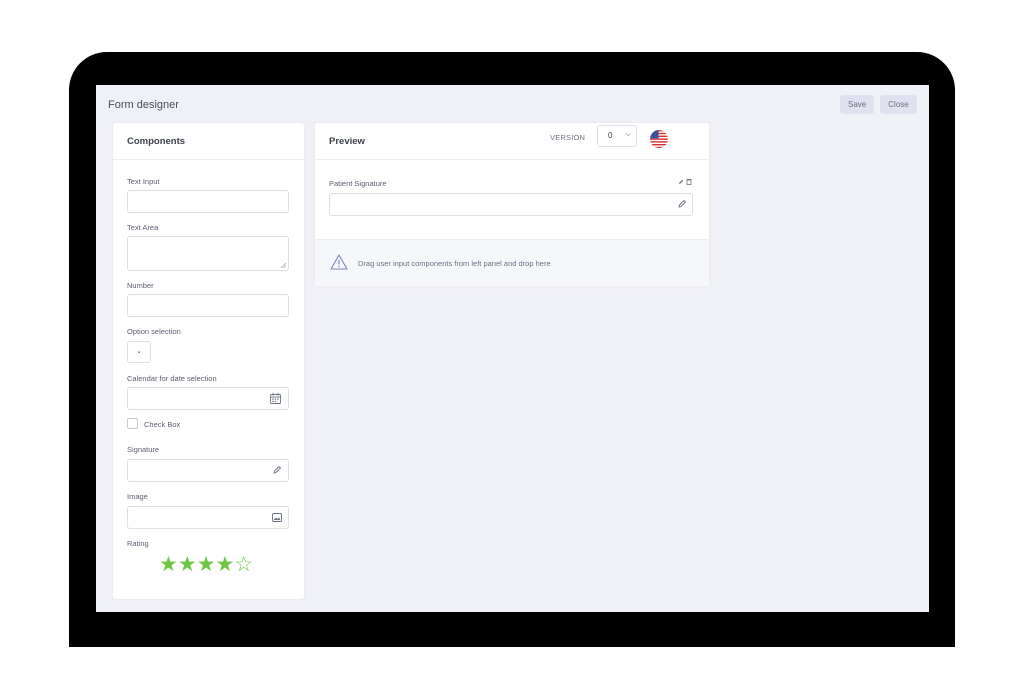  What do you see at coordinates (568, 137) in the screenshot?
I see `version-label: VERSION` at bounding box center [568, 137].